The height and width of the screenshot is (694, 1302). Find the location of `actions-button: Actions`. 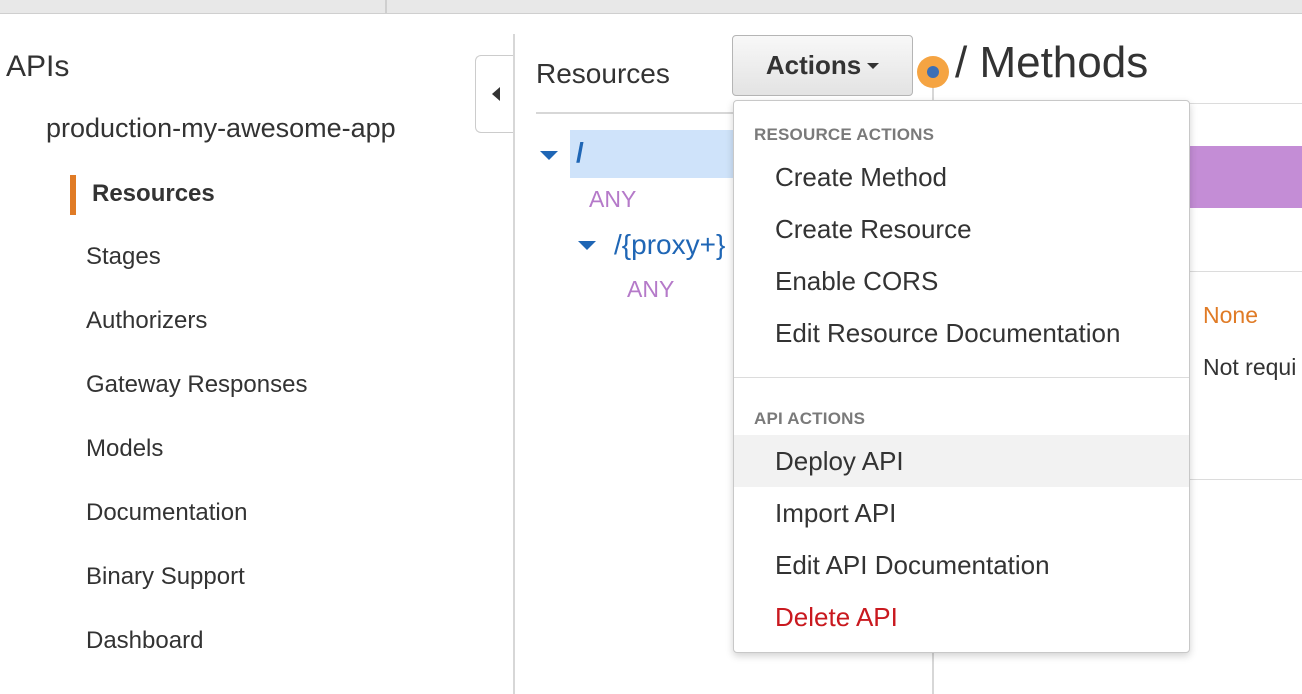

actions-button: Actions is located at coordinates (822, 65).